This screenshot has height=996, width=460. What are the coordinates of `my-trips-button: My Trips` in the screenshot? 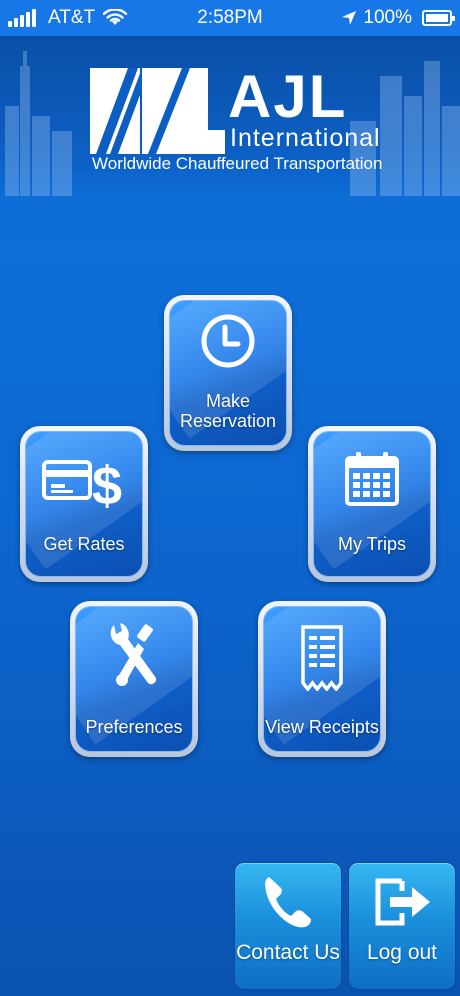 It's located at (372, 504).